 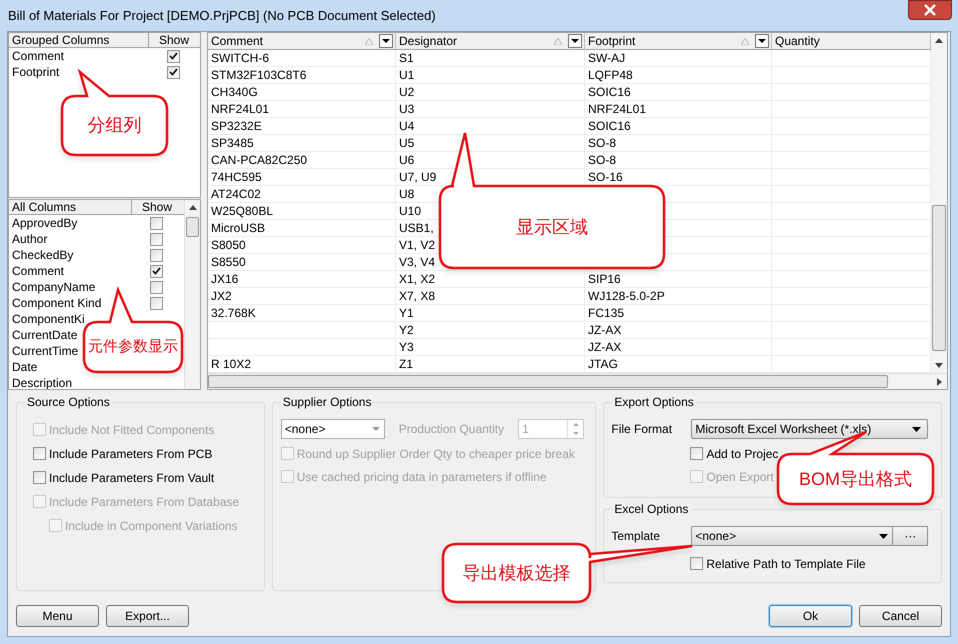 I want to click on table-cell: SIP16, so click(x=604, y=279).